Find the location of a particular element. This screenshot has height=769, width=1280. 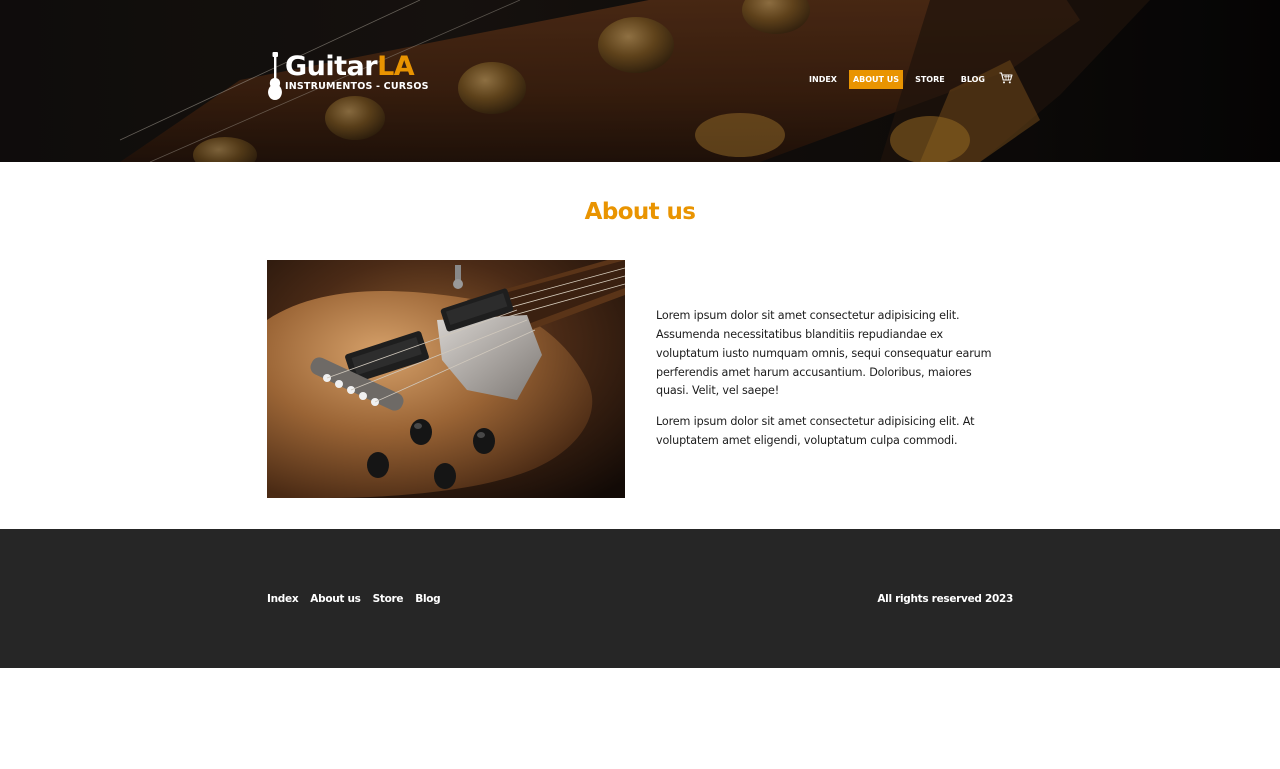

nav-link-store: STORE is located at coordinates (930, 79).